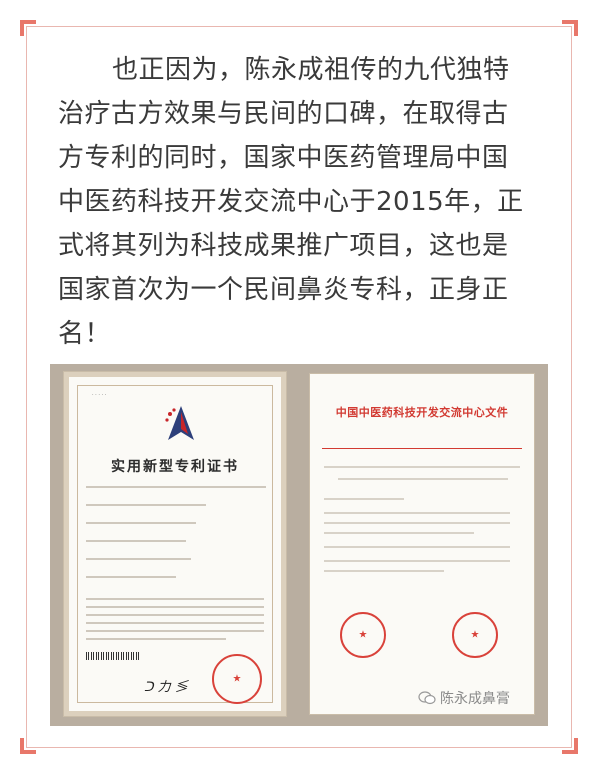 This screenshot has height=774, width=598. Describe the element at coordinates (283, 114) in the screenshot. I see `paragraph-line: 治疗古方效果与民间的口碑，在取得古` at that location.